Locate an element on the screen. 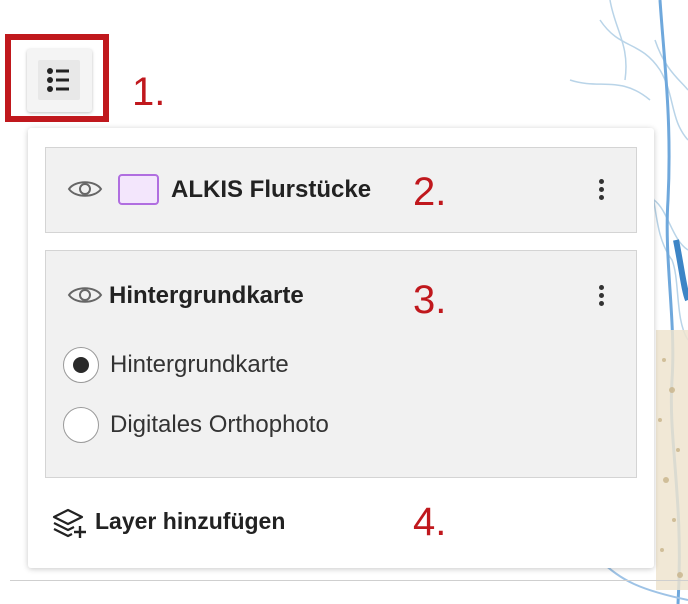 The width and height of the screenshot is (688, 604). radio-option-digitales-orthophoto: Digitales Orthophoto is located at coordinates (223, 427).